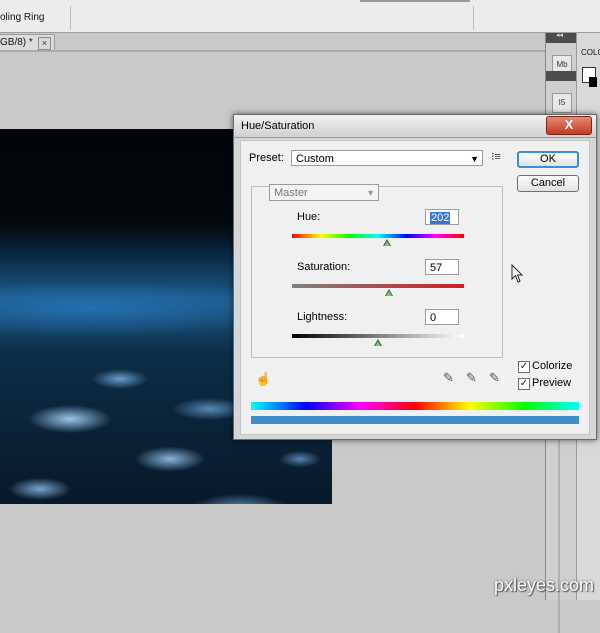 The width and height of the screenshot is (600, 633). What do you see at coordinates (436, 268) in the screenshot?
I see `saturation-value: 57` at bounding box center [436, 268].